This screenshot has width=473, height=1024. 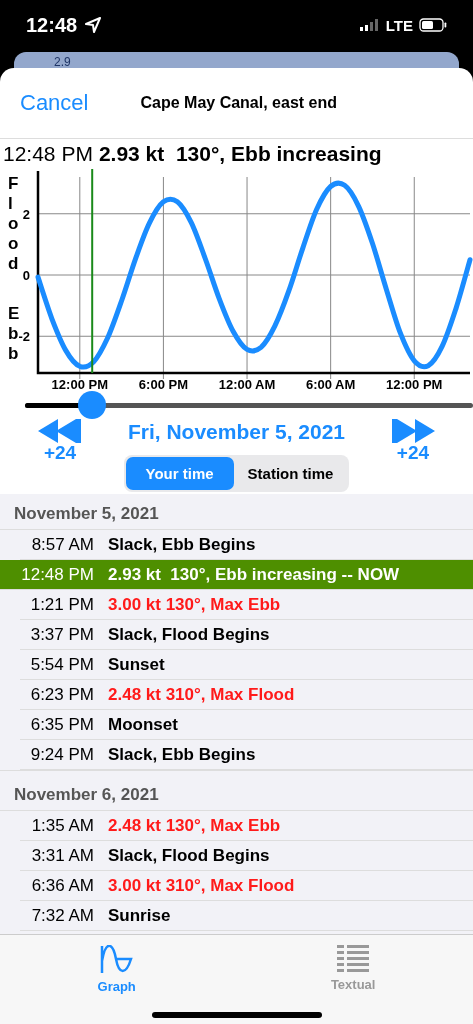 I want to click on battery-icon, so click(x=433, y=25).